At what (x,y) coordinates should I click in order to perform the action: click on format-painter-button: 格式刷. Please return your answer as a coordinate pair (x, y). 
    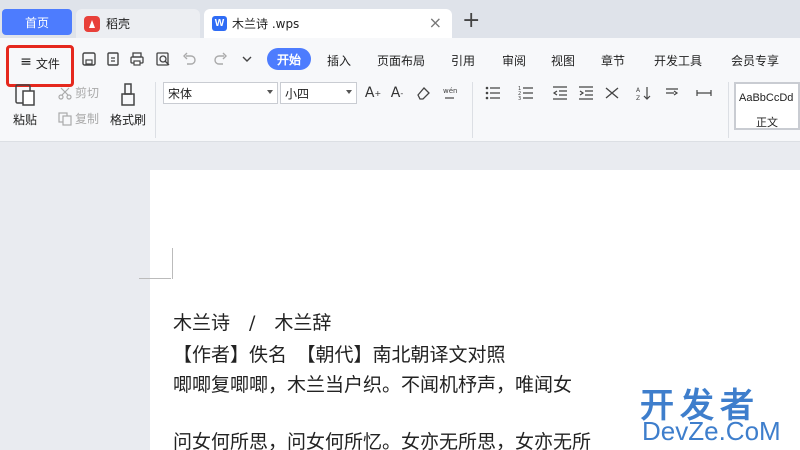
    Looking at the image, I should click on (128, 105).